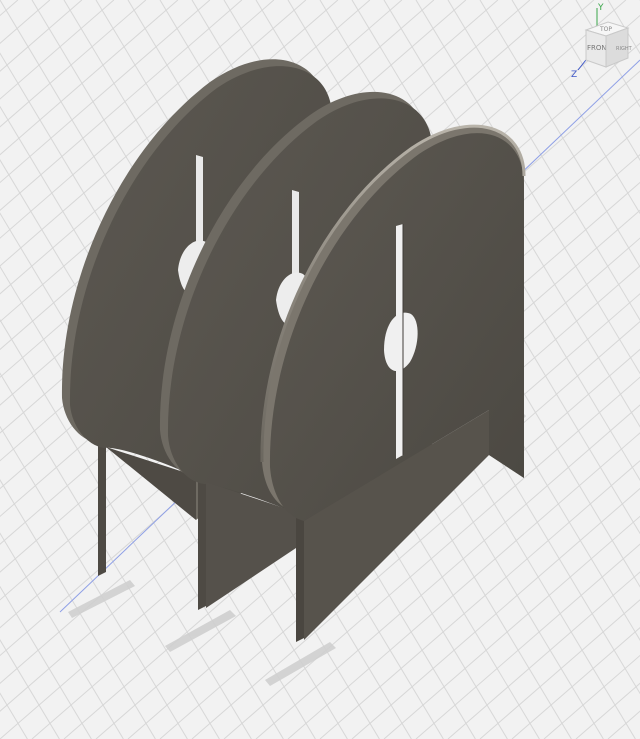  What do you see at coordinates (574, 75) in the screenshot?
I see `axis-z-label: Z` at bounding box center [574, 75].